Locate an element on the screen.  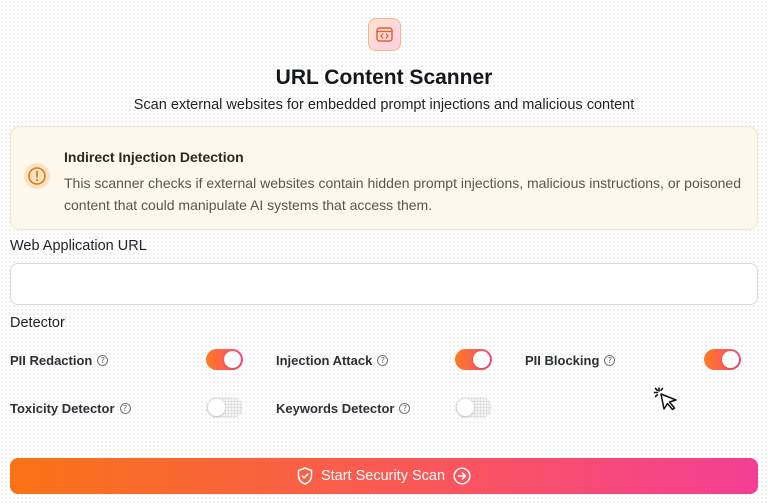
alert-circle-icon is located at coordinates (37, 176).